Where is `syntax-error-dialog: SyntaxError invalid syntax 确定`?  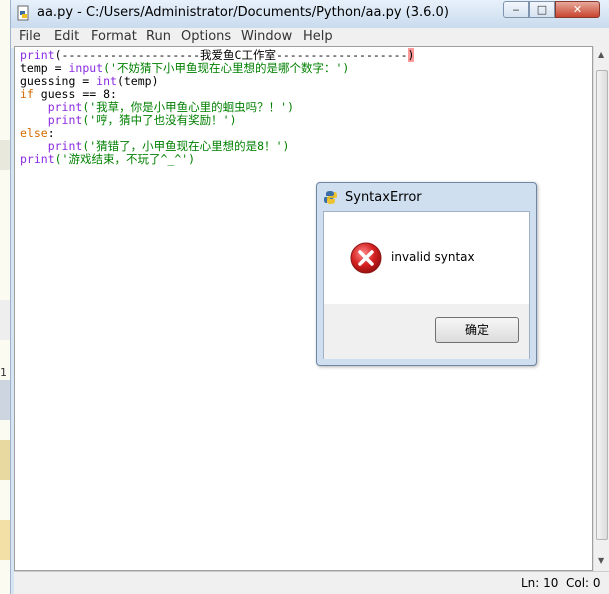
syntax-error-dialog: SyntaxError invalid syntax 确定 is located at coordinates (426, 274).